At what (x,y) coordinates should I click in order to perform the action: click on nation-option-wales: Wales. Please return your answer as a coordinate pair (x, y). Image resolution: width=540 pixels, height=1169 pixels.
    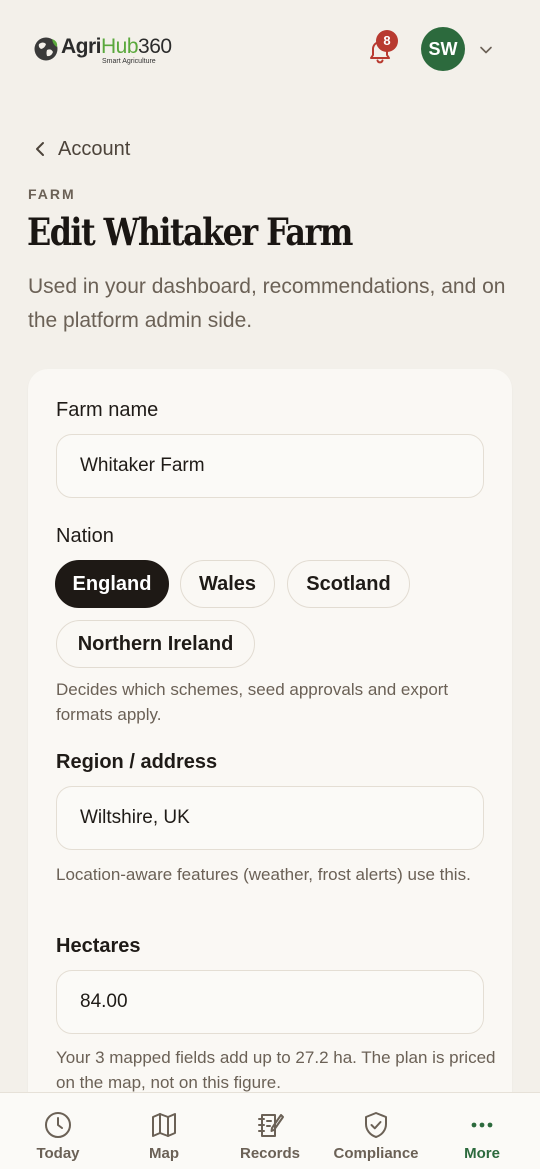
    Looking at the image, I should click on (227, 584).